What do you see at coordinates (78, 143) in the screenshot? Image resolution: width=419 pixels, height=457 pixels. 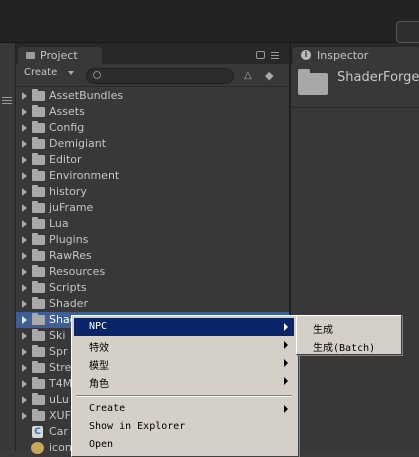 I see `tree-row-label: Demigiant` at bounding box center [78, 143].